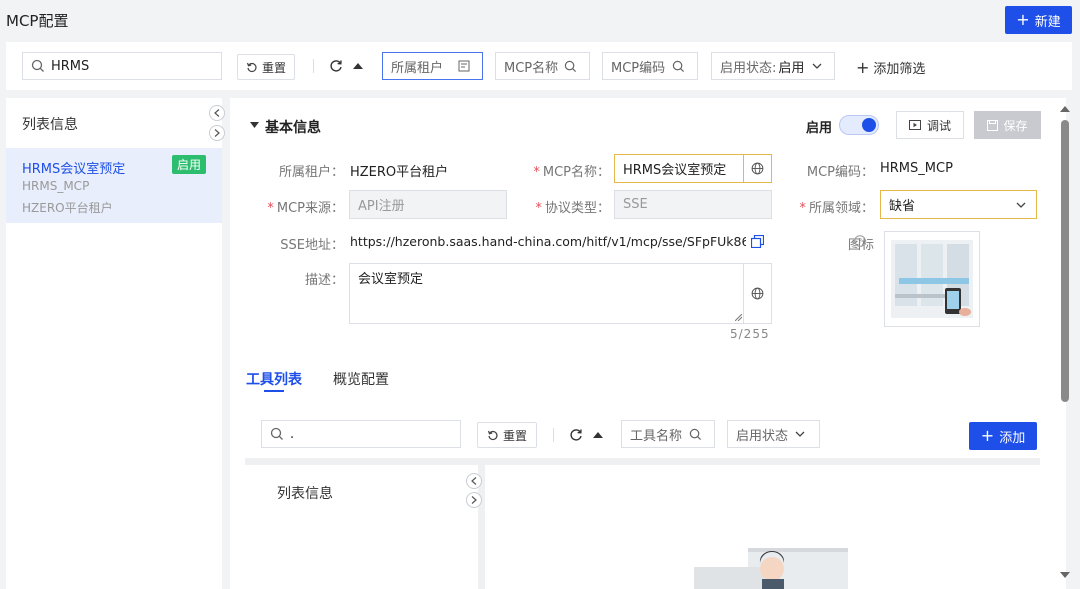 Image resolution: width=1080 pixels, height=589 pixels. I want to click on mcp-icon-image, so click(932, 279).